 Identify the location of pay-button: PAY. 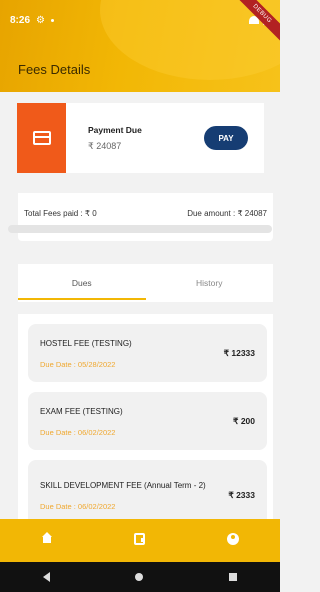
(226, 138).